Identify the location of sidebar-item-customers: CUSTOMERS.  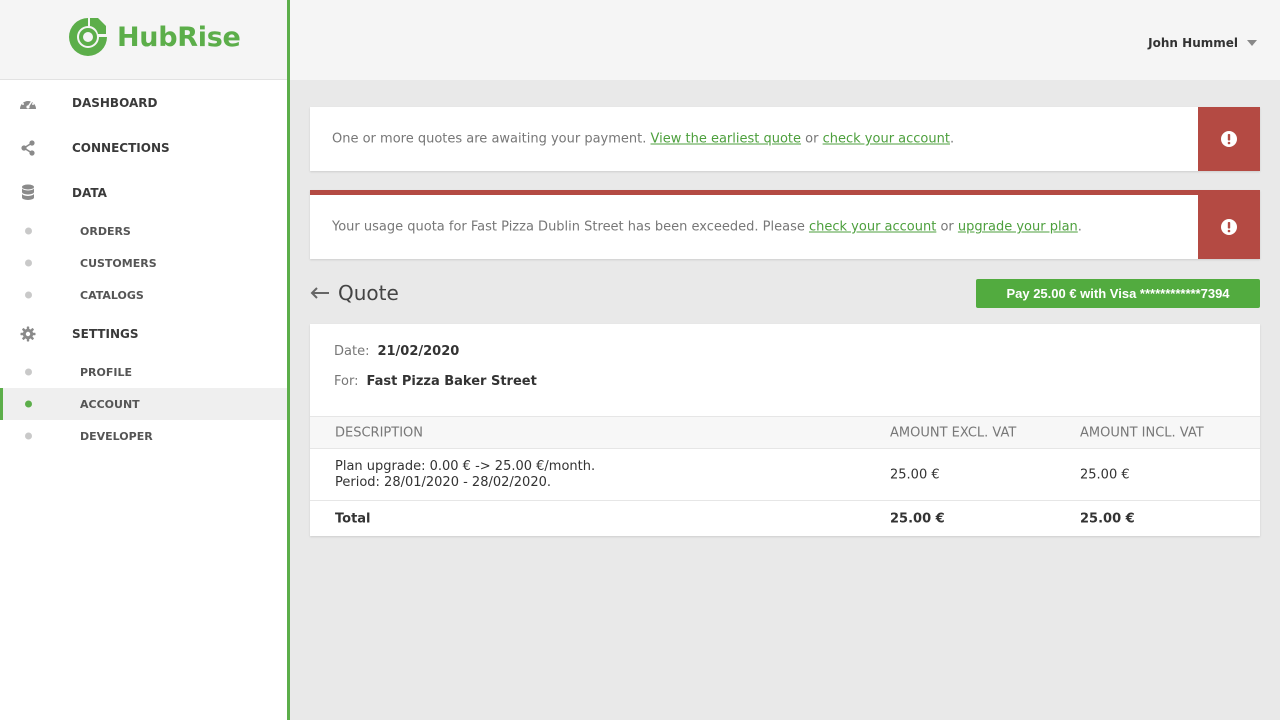
(143, 263).